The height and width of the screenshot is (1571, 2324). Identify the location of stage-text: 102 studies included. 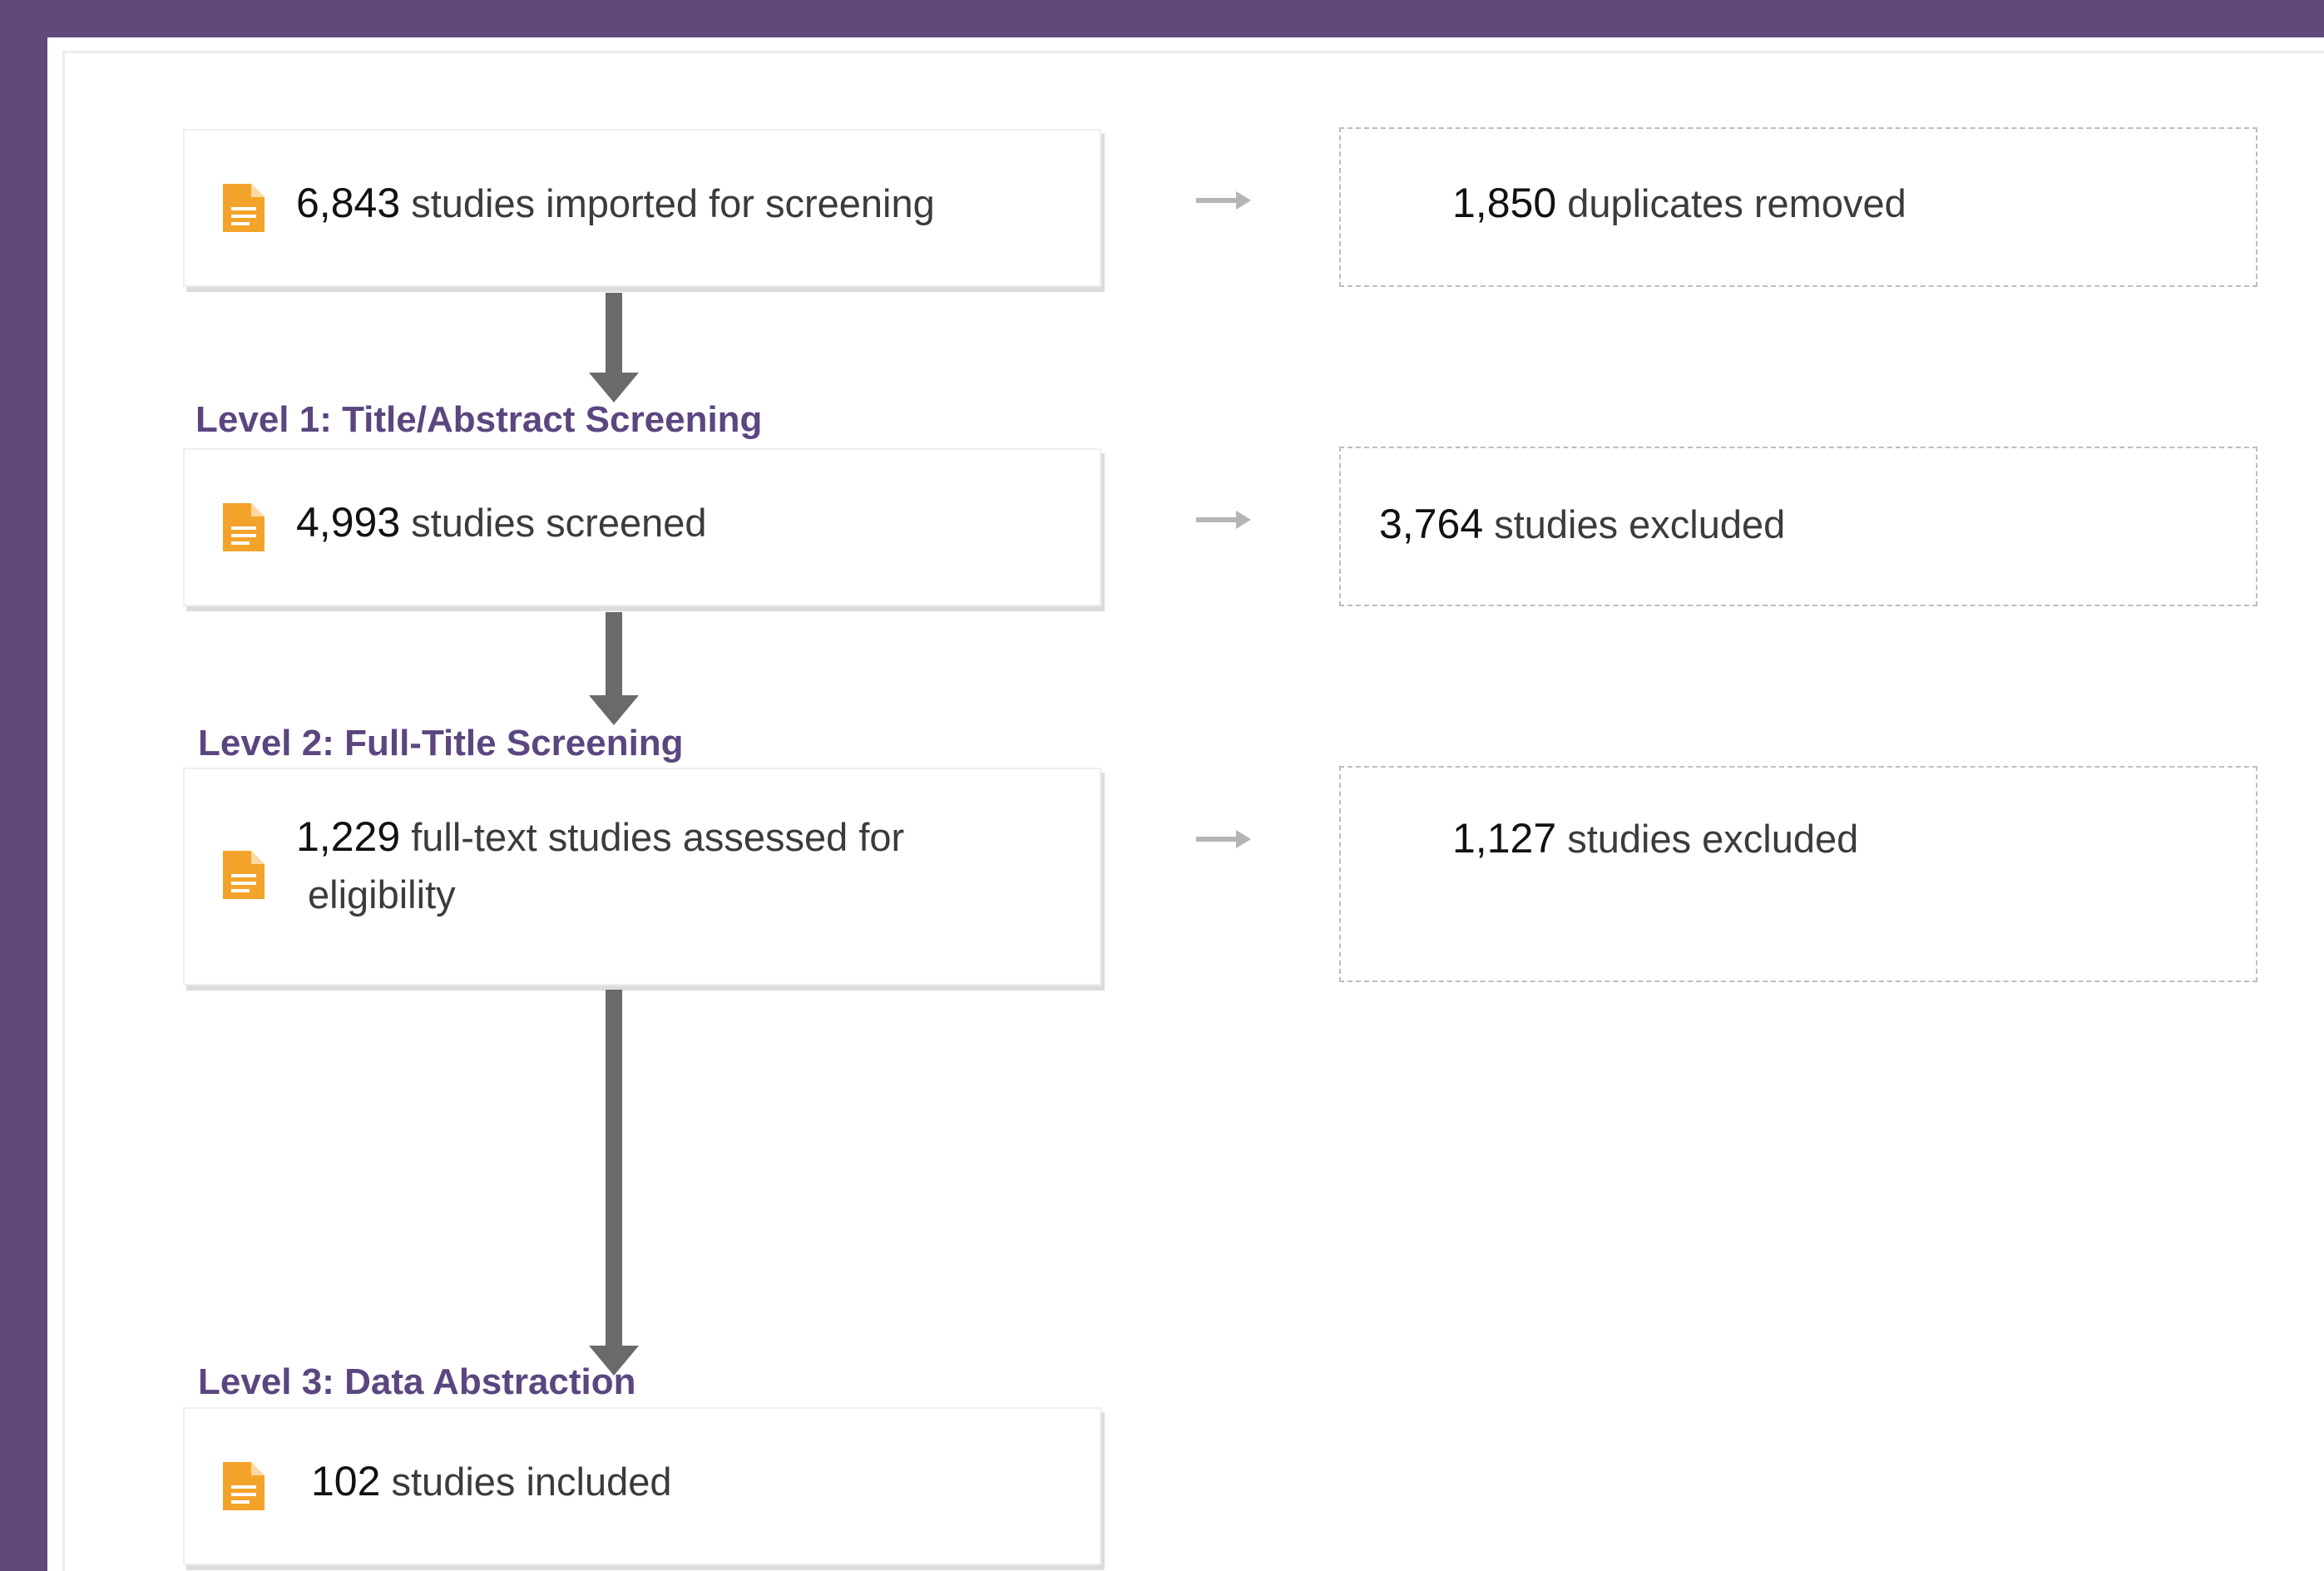
(491, 1481).